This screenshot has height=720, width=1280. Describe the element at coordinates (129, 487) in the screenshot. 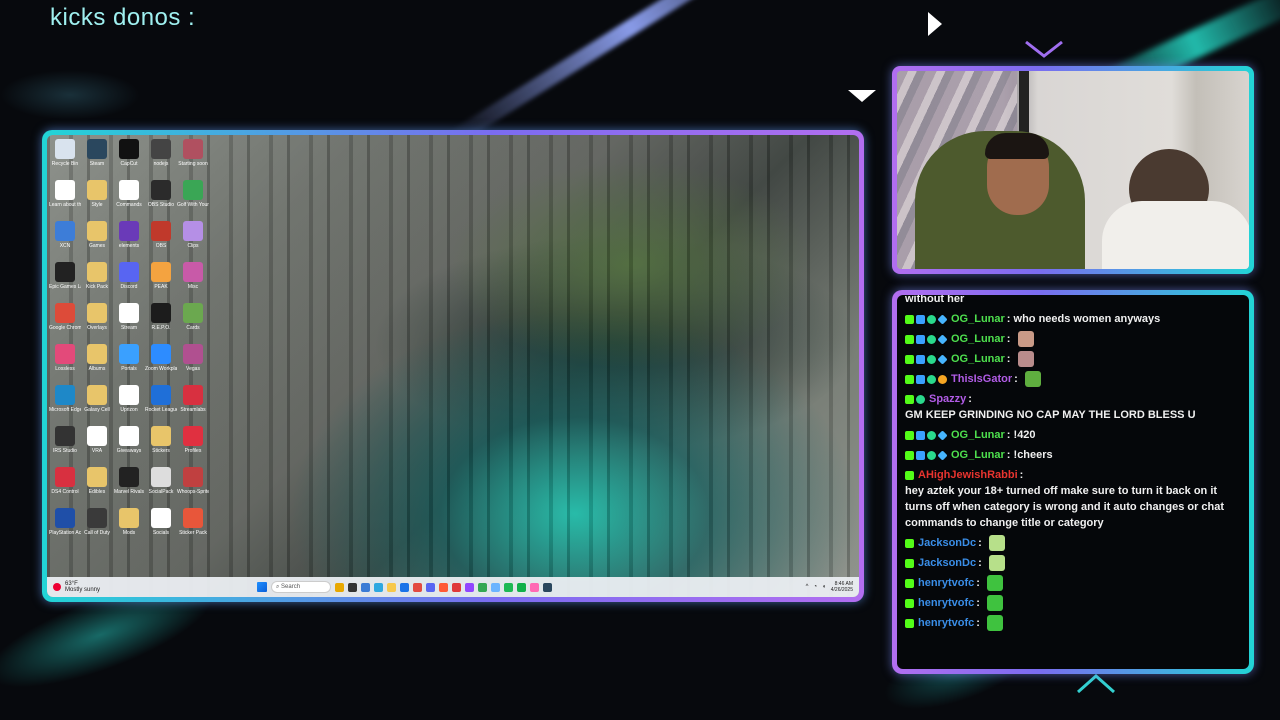

I see `desktop-icon: Marvel Rivals` at that location.